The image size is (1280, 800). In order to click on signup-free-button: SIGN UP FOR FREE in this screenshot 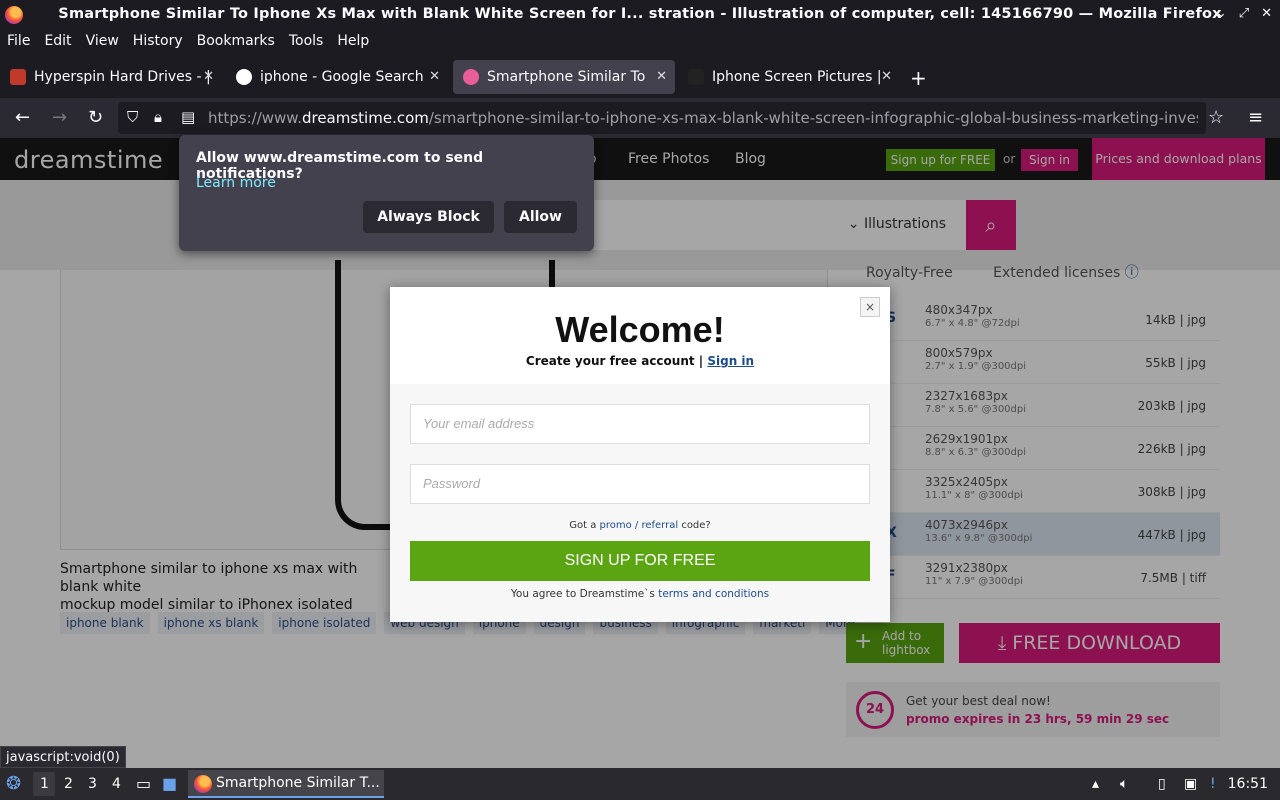, I will do `click(640, 561)`.